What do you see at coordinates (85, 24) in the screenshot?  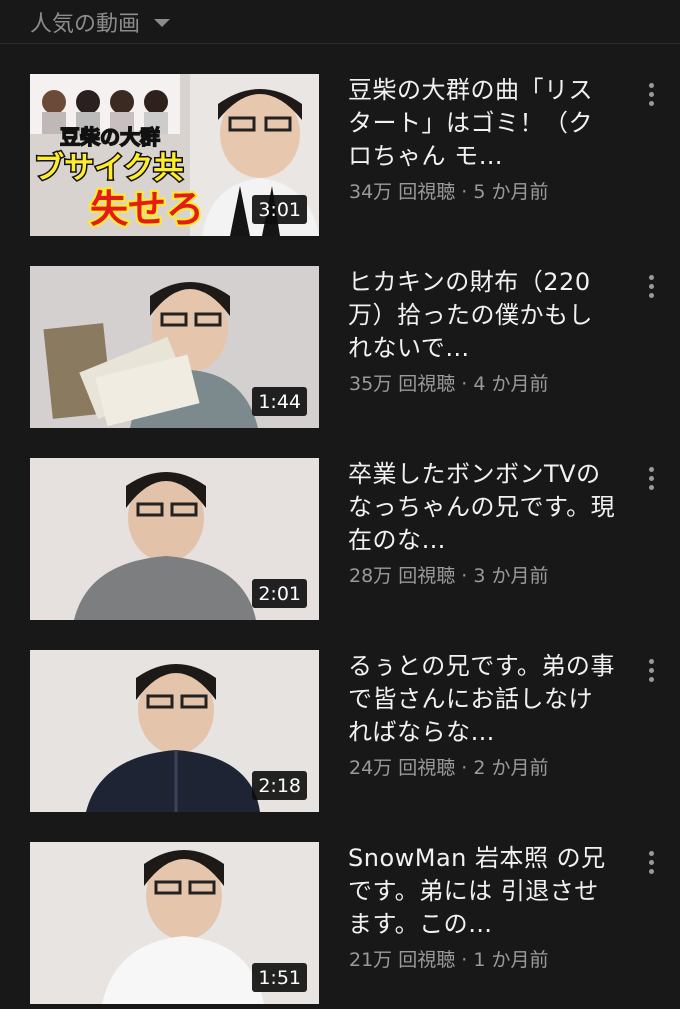 I see `sort-label: 人気の動画` at bounding box center [85, 24].